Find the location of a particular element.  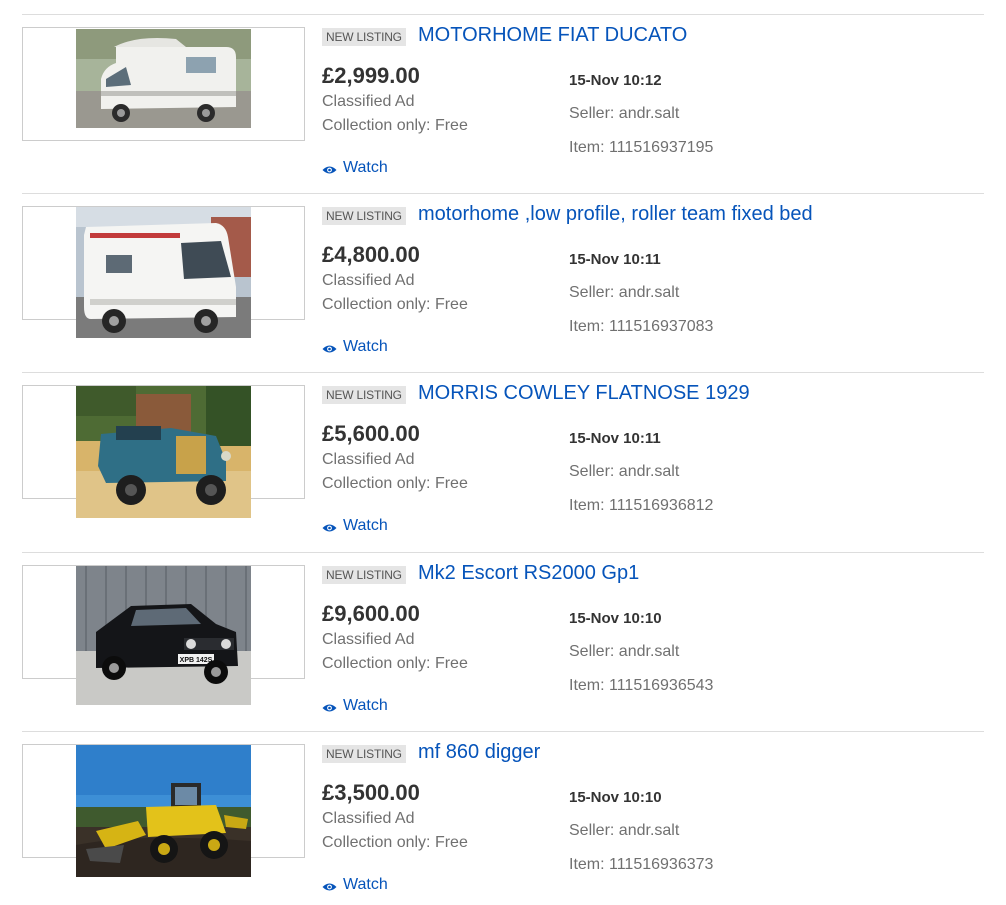

listing-title-link: Mk2 Escort RS2000 Gp1 is located at coordinates (528, 573).